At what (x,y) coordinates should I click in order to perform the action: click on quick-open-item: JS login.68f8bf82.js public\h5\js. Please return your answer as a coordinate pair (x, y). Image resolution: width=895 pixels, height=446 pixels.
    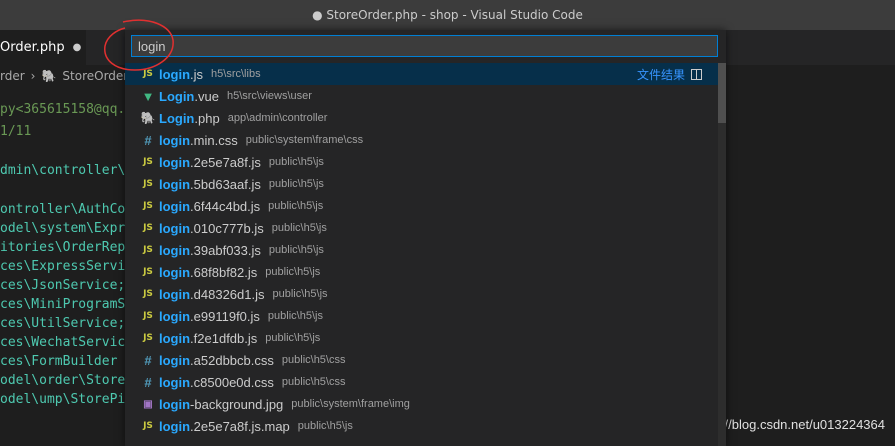
    Looking at the image, I should click on (421, 272).